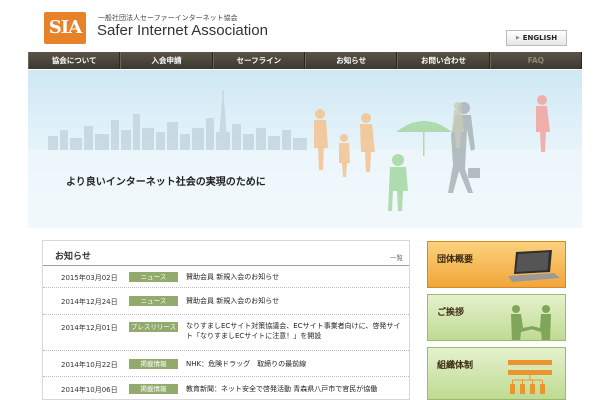 This screenshot has width=610, height=400. Describe the element at coordinates (540, 38) in the screenshot. I see `english-button-label: ENGLISH` at that location.